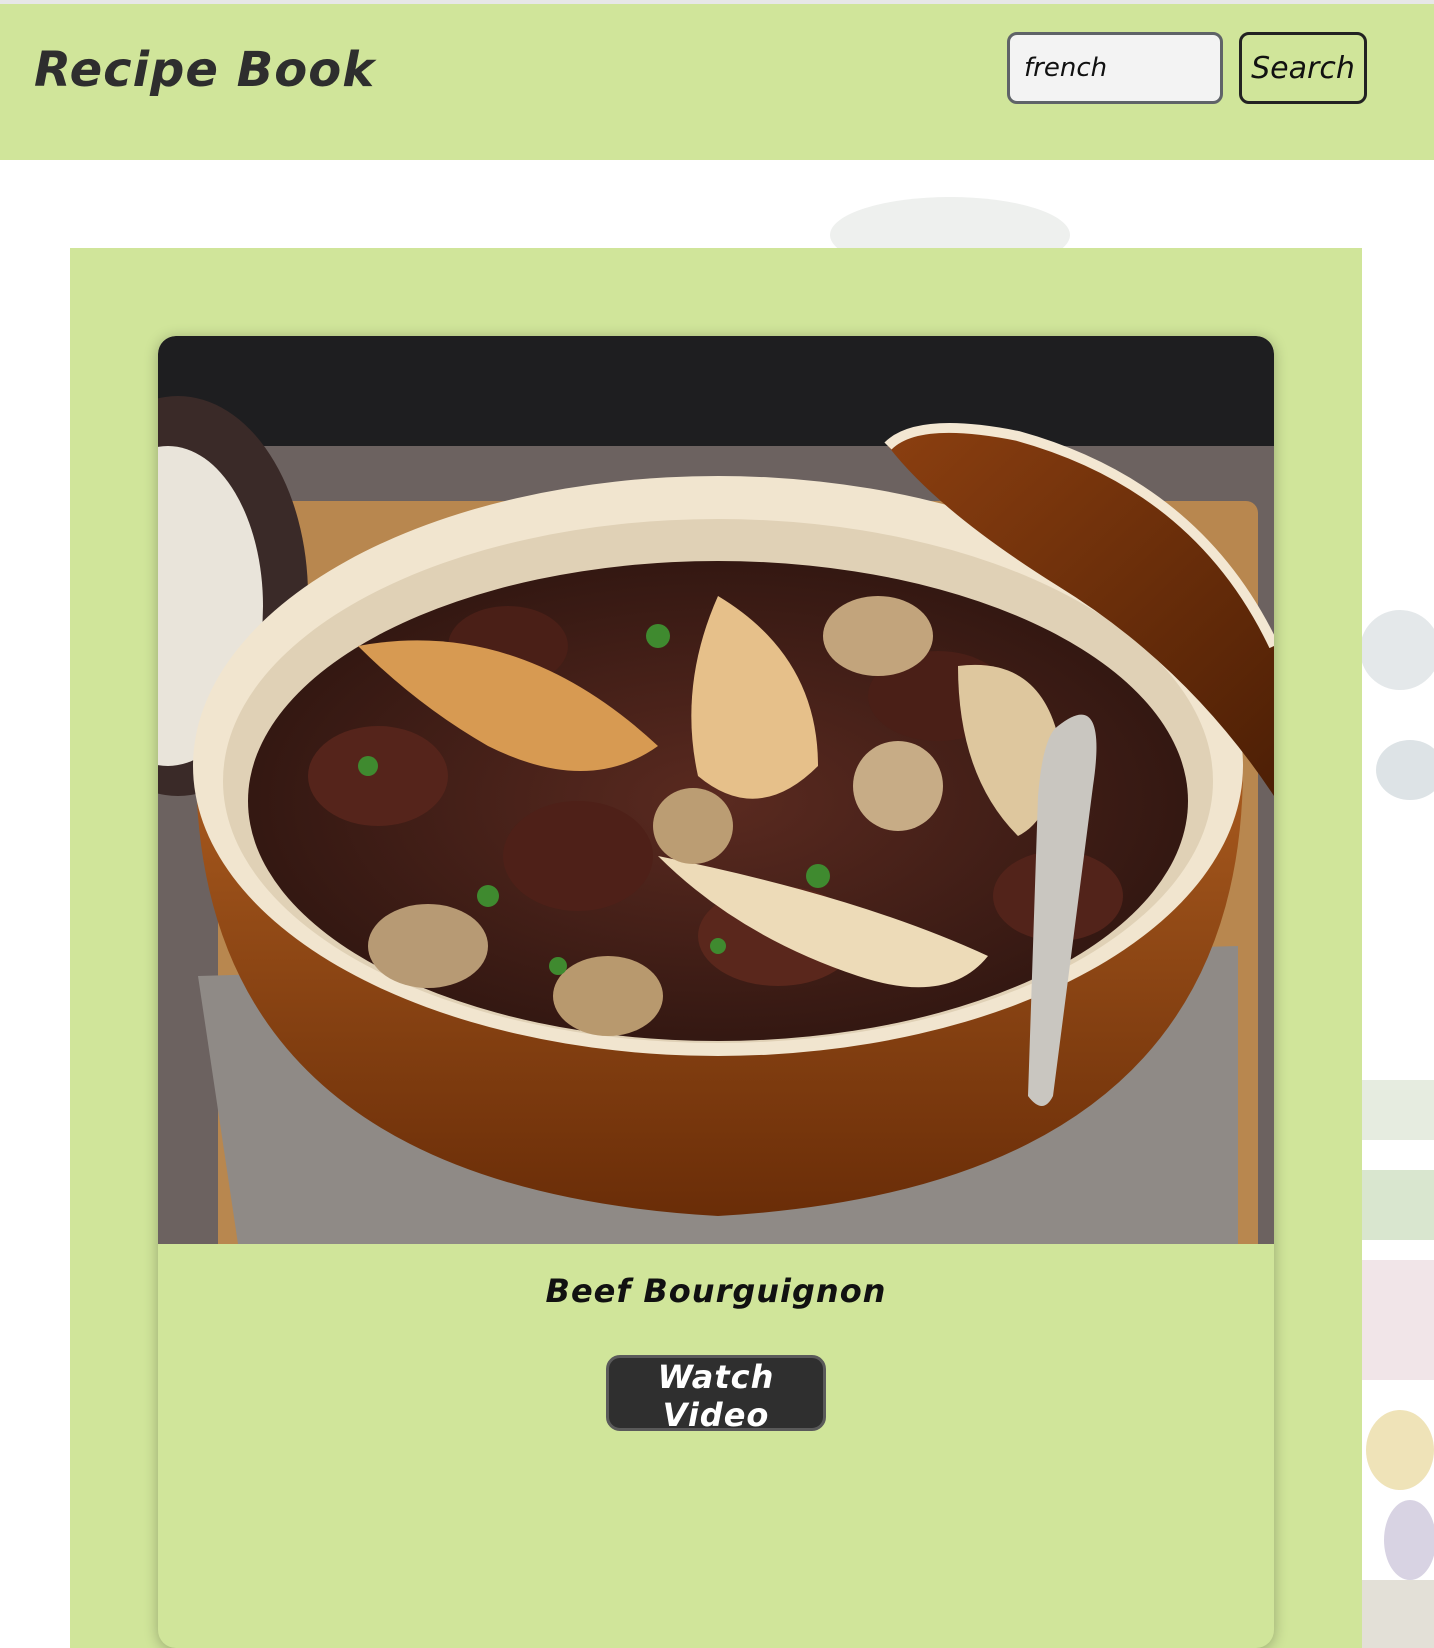 The height and width of the screenshot is (1648, 1434). What do you see at coordinates (1115, 68) in the screenshot?
I see `search-input` at bounding box center [1115, 68].